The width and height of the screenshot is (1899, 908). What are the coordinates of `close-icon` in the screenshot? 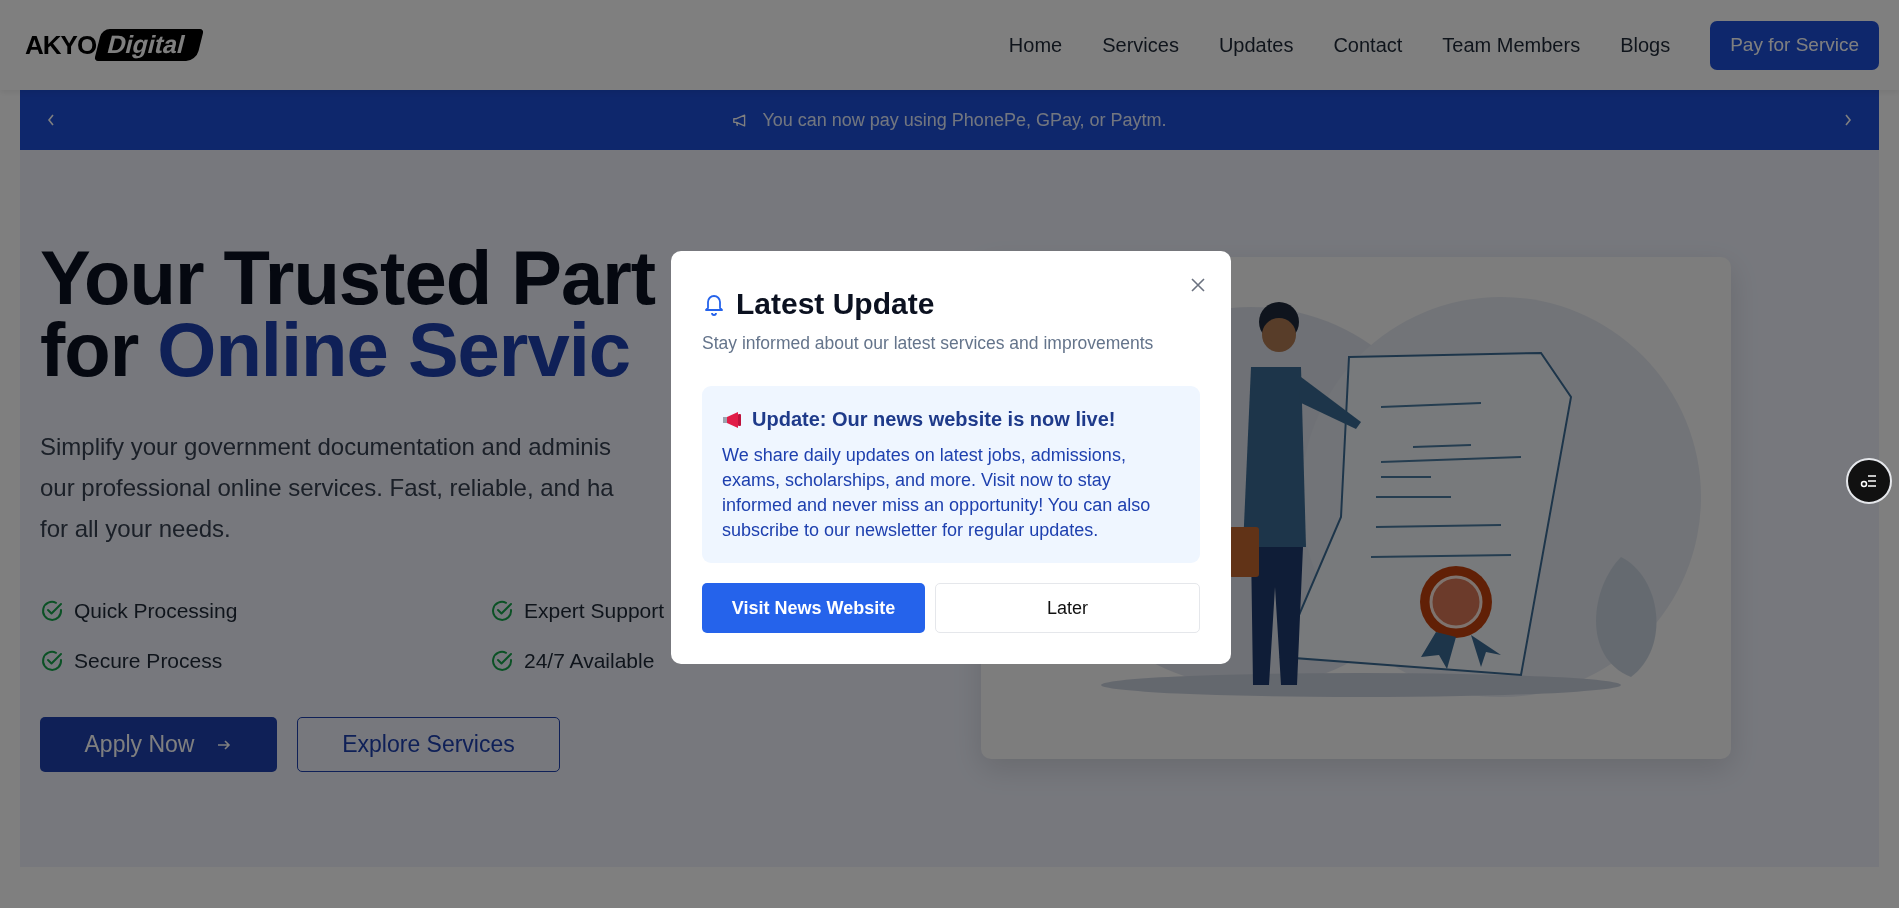 It's located at (1198, 285).